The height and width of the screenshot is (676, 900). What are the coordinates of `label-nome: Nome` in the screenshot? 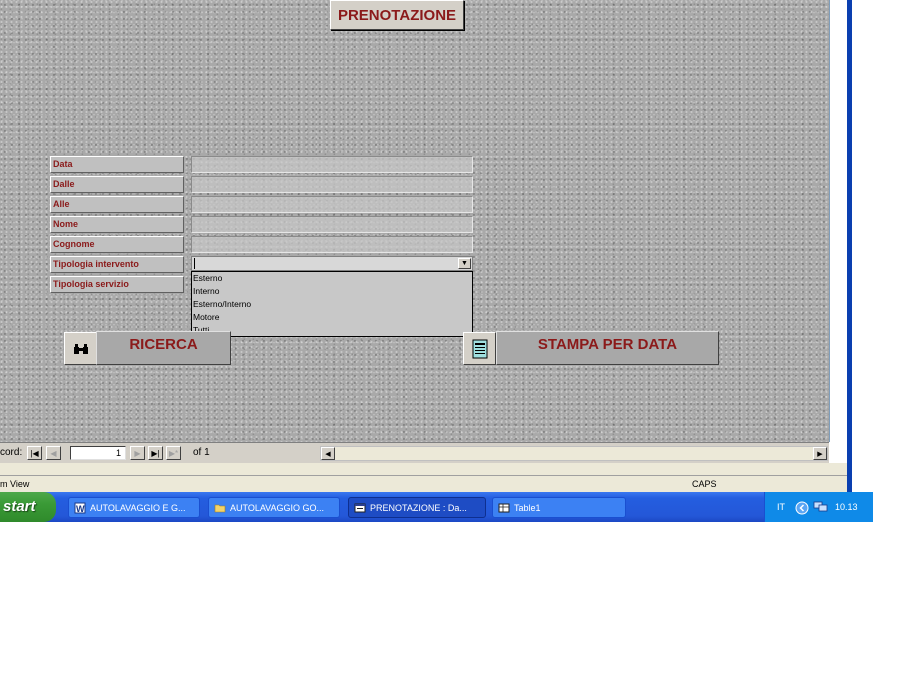 It's located at (117, 224).